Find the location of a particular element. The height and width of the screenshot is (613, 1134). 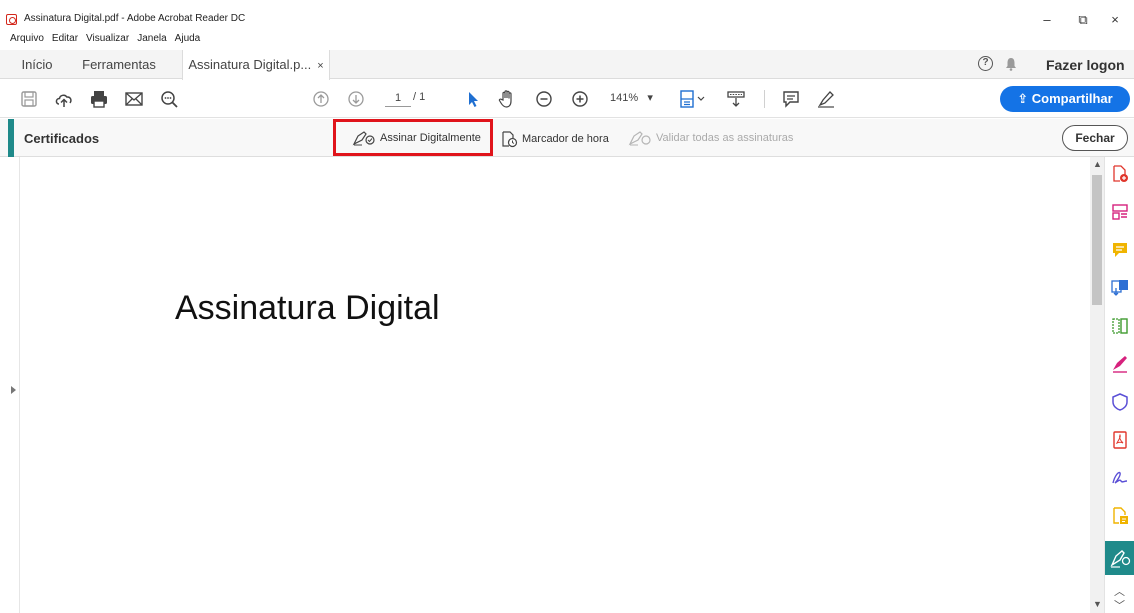

right-tools-pane: ︿ ﹀ is located at coordinates (1119, 385).